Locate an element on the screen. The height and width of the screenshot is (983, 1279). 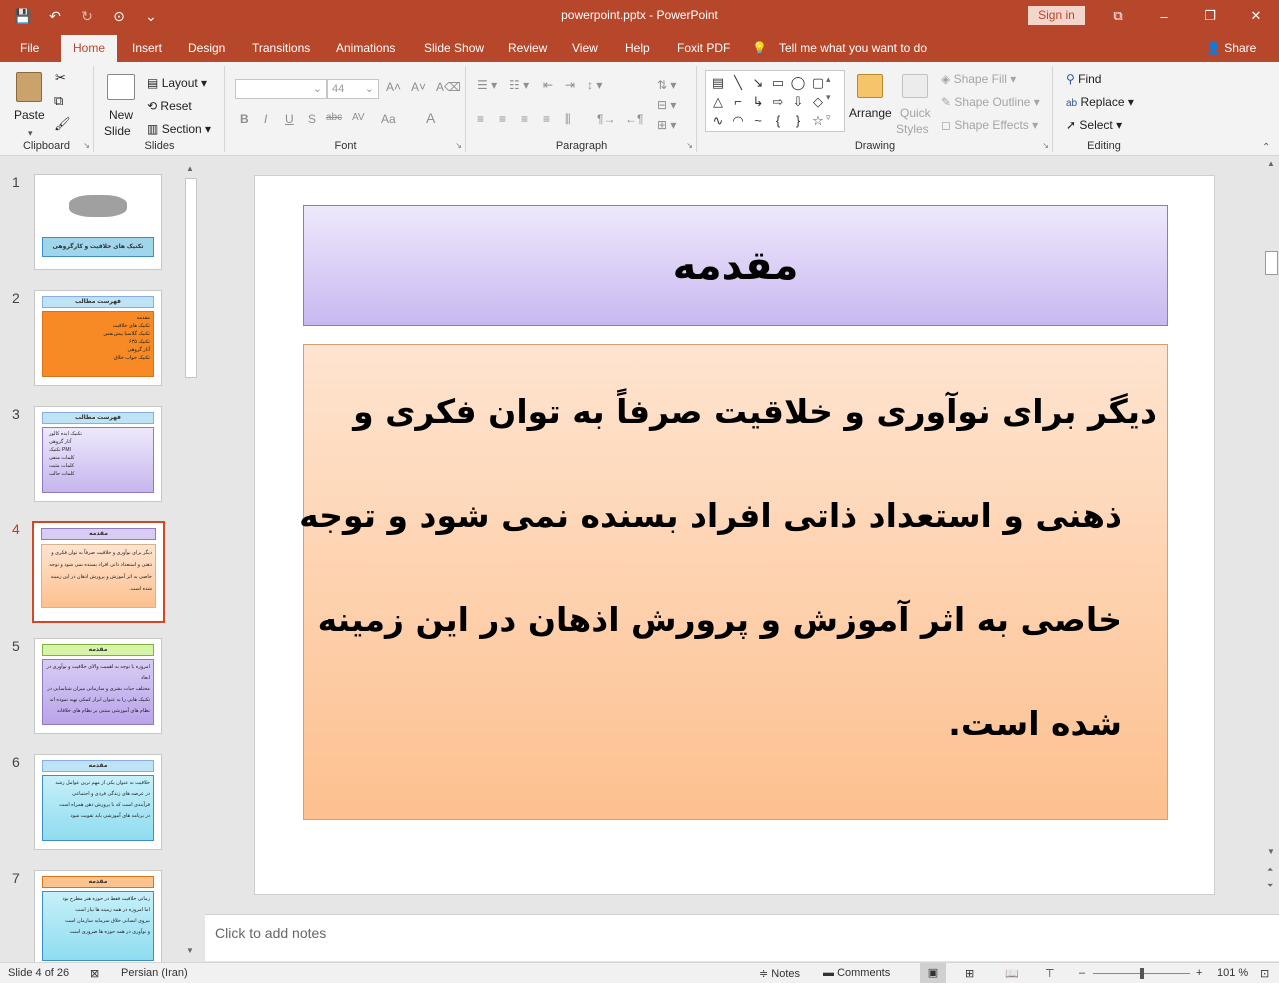
increase-indent-icon: ⇥ is located at coordinates (570, 85).